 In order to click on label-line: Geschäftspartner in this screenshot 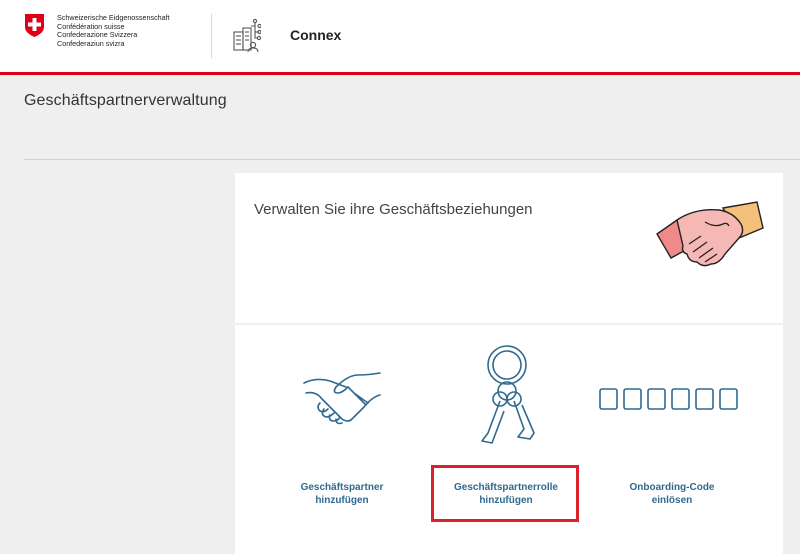, I will do `click(342, 487)`.